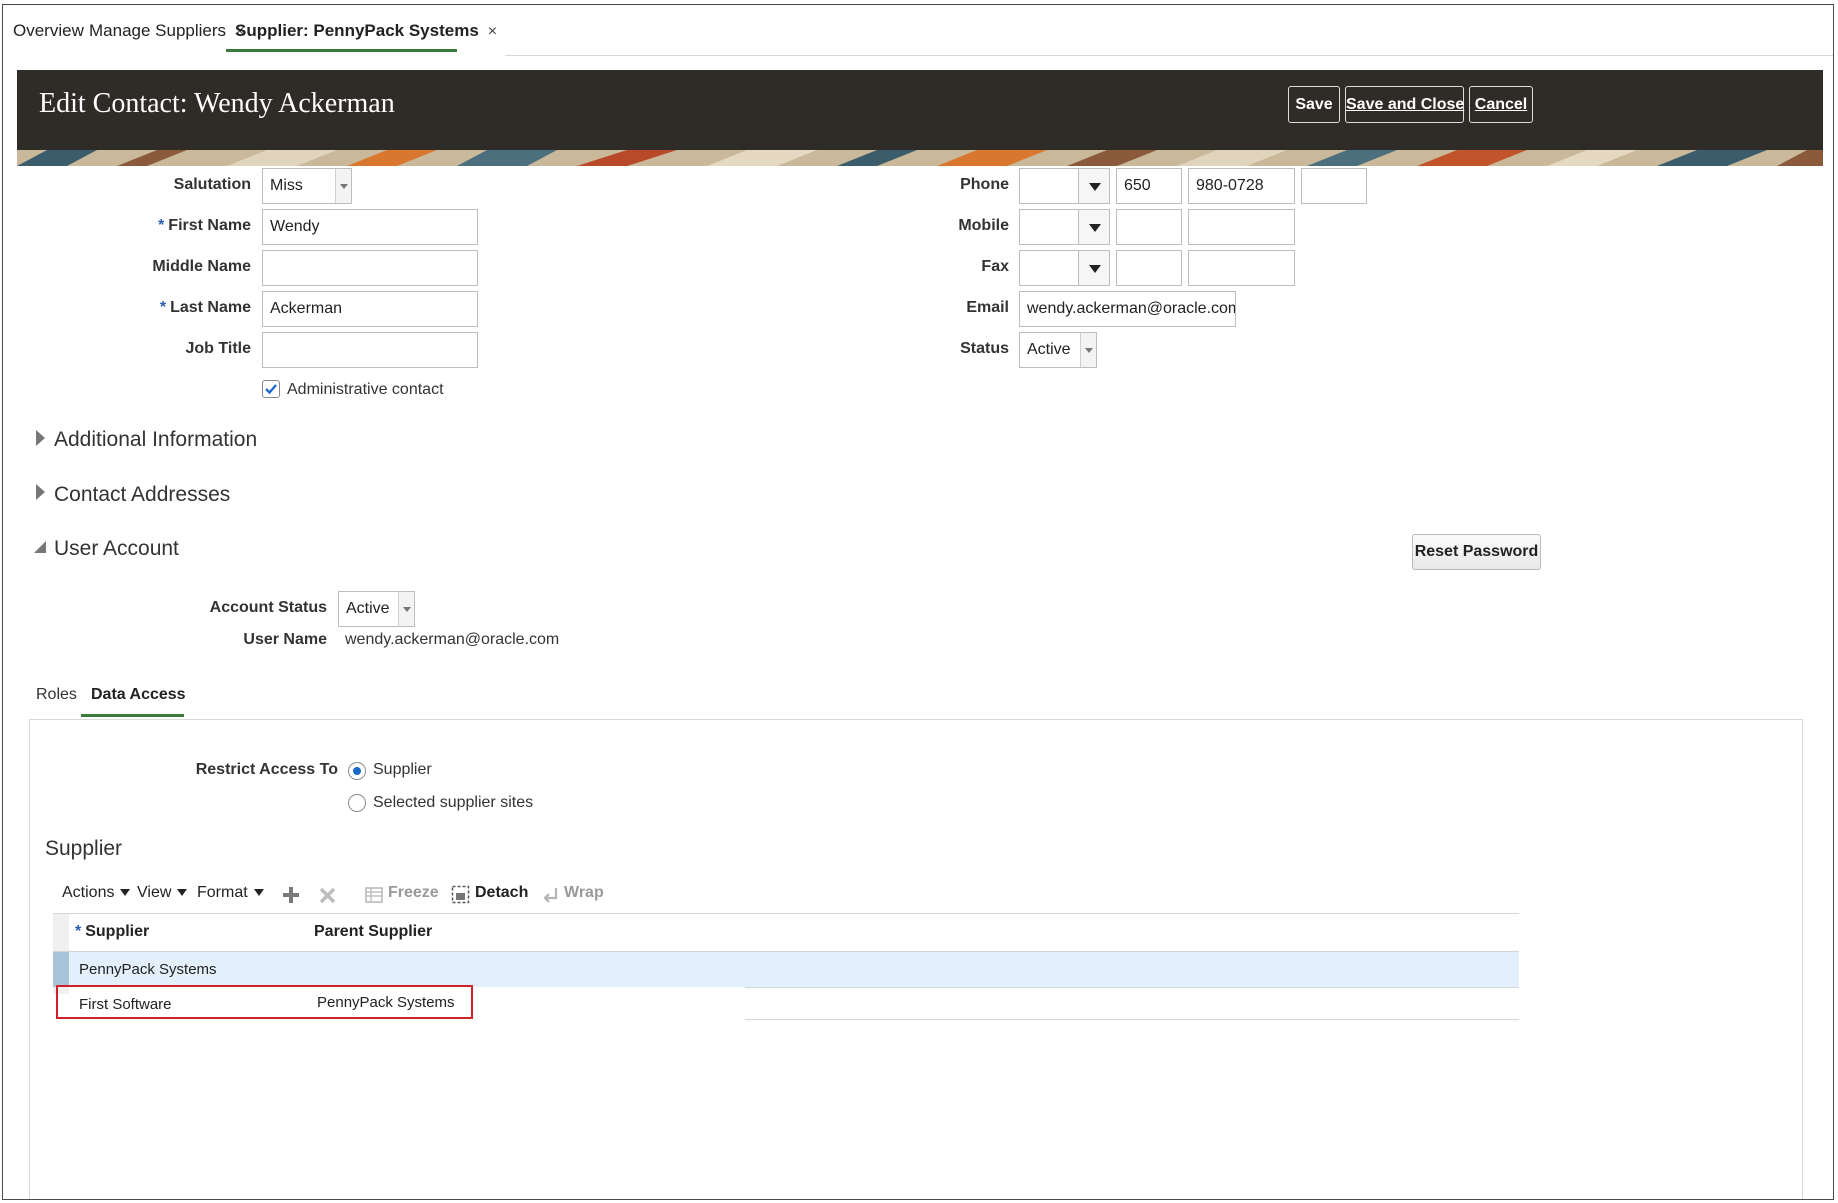 Image resolution: width=1838 pixels, height=1203 pixels. What do you see at coordinates (376, 609) in the screenshot?
I see `account-status-select: Active` at bounding box center [376, 609].